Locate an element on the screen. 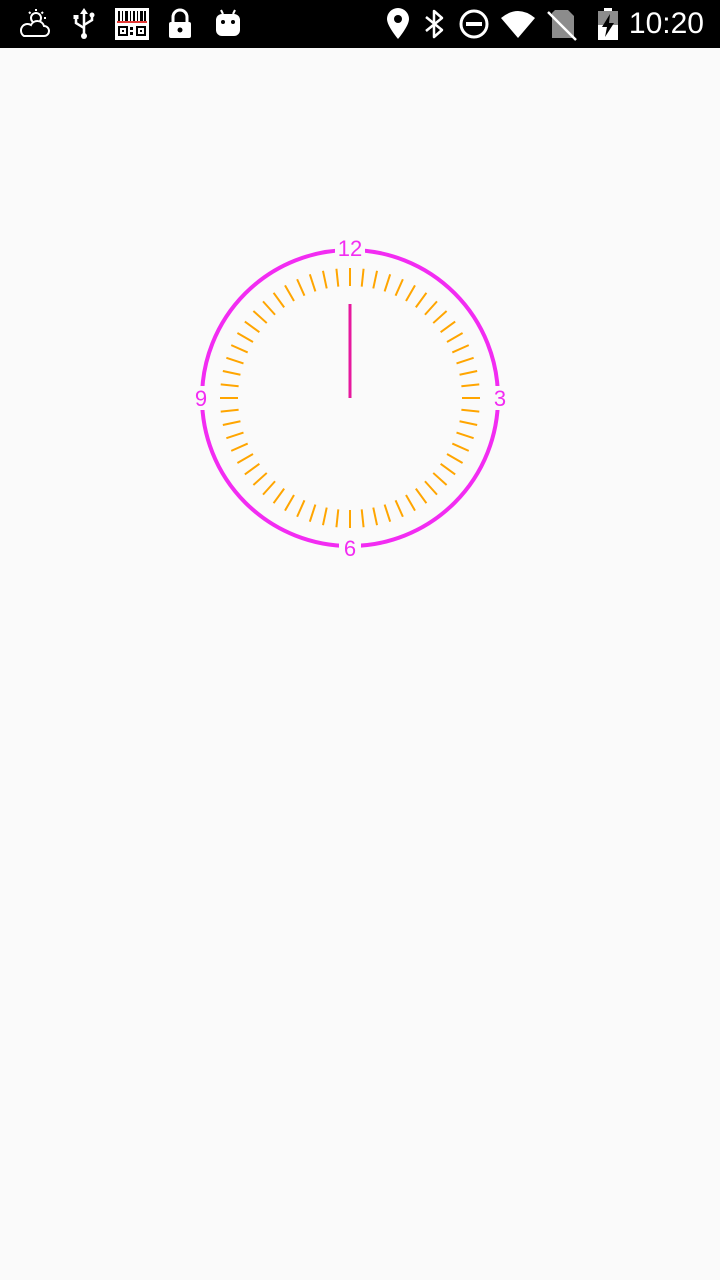  wifi-icon is located at coordinates (518, 24).